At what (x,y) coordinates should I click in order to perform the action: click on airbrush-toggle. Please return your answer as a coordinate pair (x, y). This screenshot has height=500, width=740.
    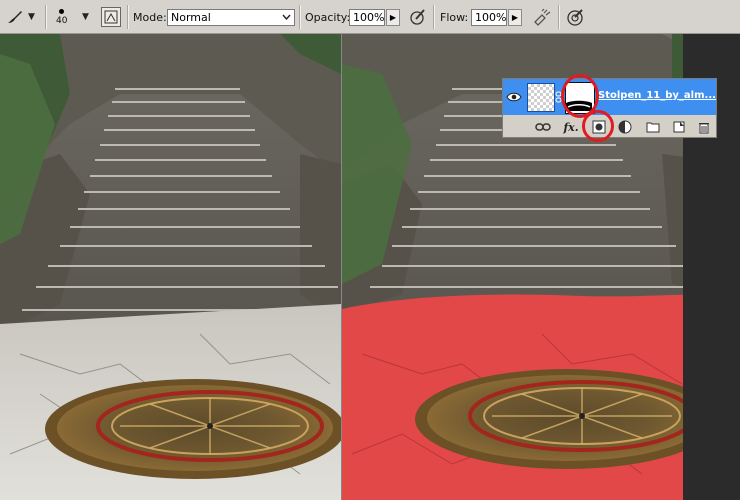
    Looking at the image, I should click on (542, 17).